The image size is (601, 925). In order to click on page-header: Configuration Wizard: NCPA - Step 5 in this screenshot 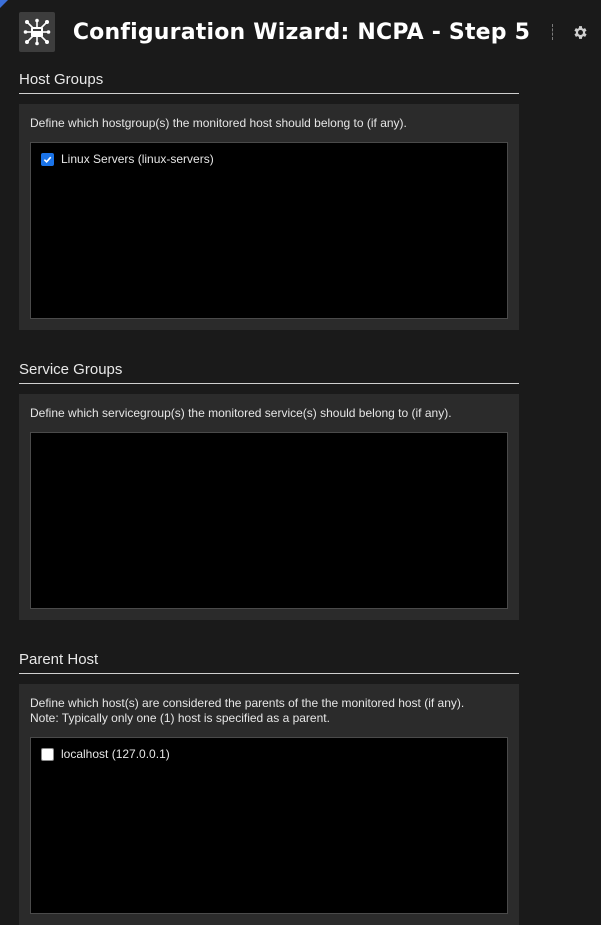, I will do `click(304, 32)`.